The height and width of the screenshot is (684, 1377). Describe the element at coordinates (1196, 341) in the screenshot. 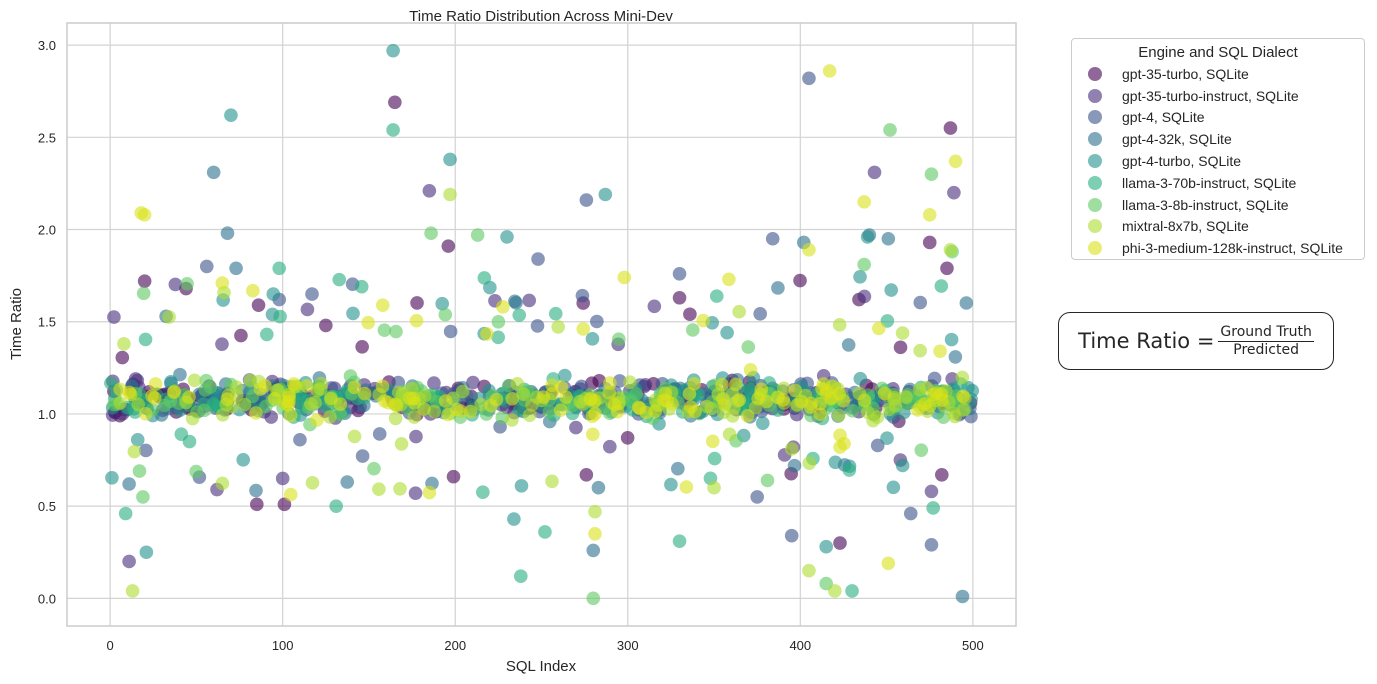

I see `formula-annotation: Time Ratio = Ground Truth Predicted` at that location.